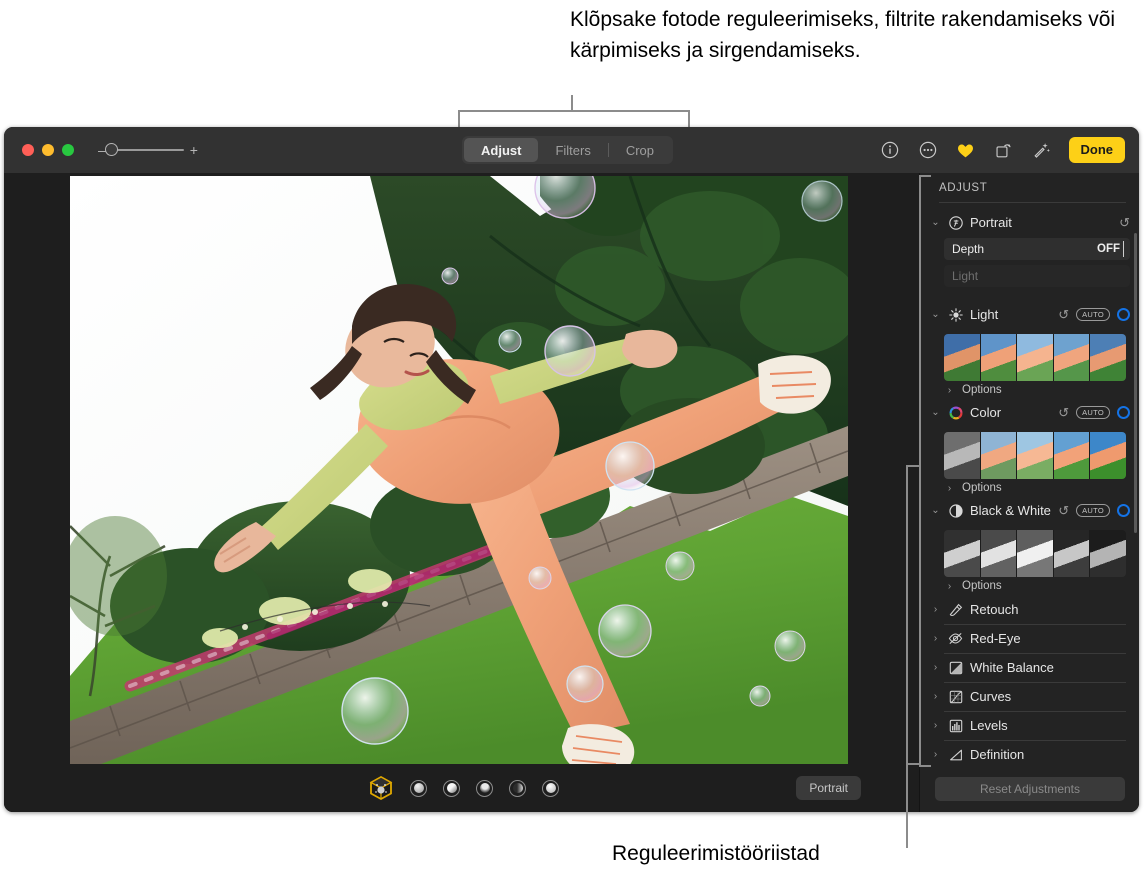  I want to click on stage-light-effect-button, so click(484, 788).